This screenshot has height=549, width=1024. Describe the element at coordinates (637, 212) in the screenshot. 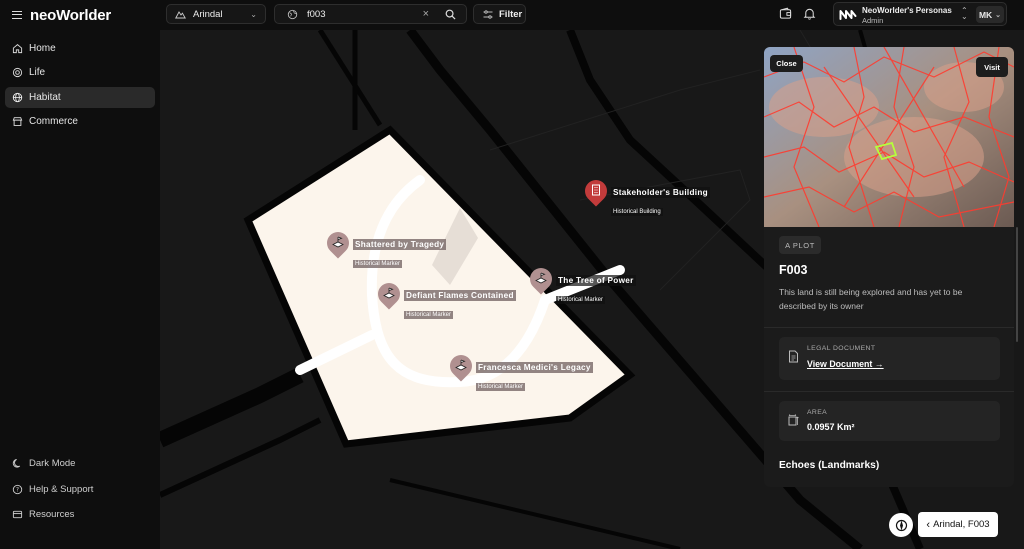

I see `marker-subtitle: Historical Building` at that location.